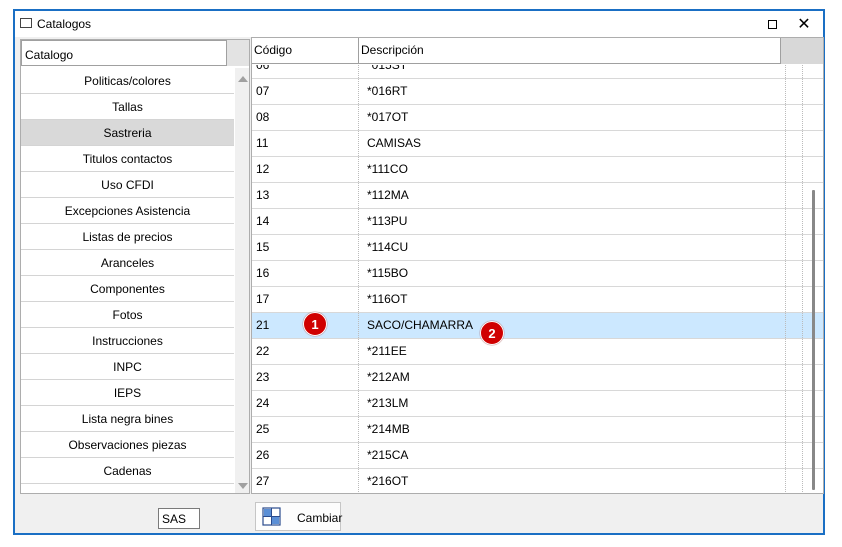 This screenshot has height=547, width=842. I want to click on column-header-desc: Descripción, so click(570, 51).